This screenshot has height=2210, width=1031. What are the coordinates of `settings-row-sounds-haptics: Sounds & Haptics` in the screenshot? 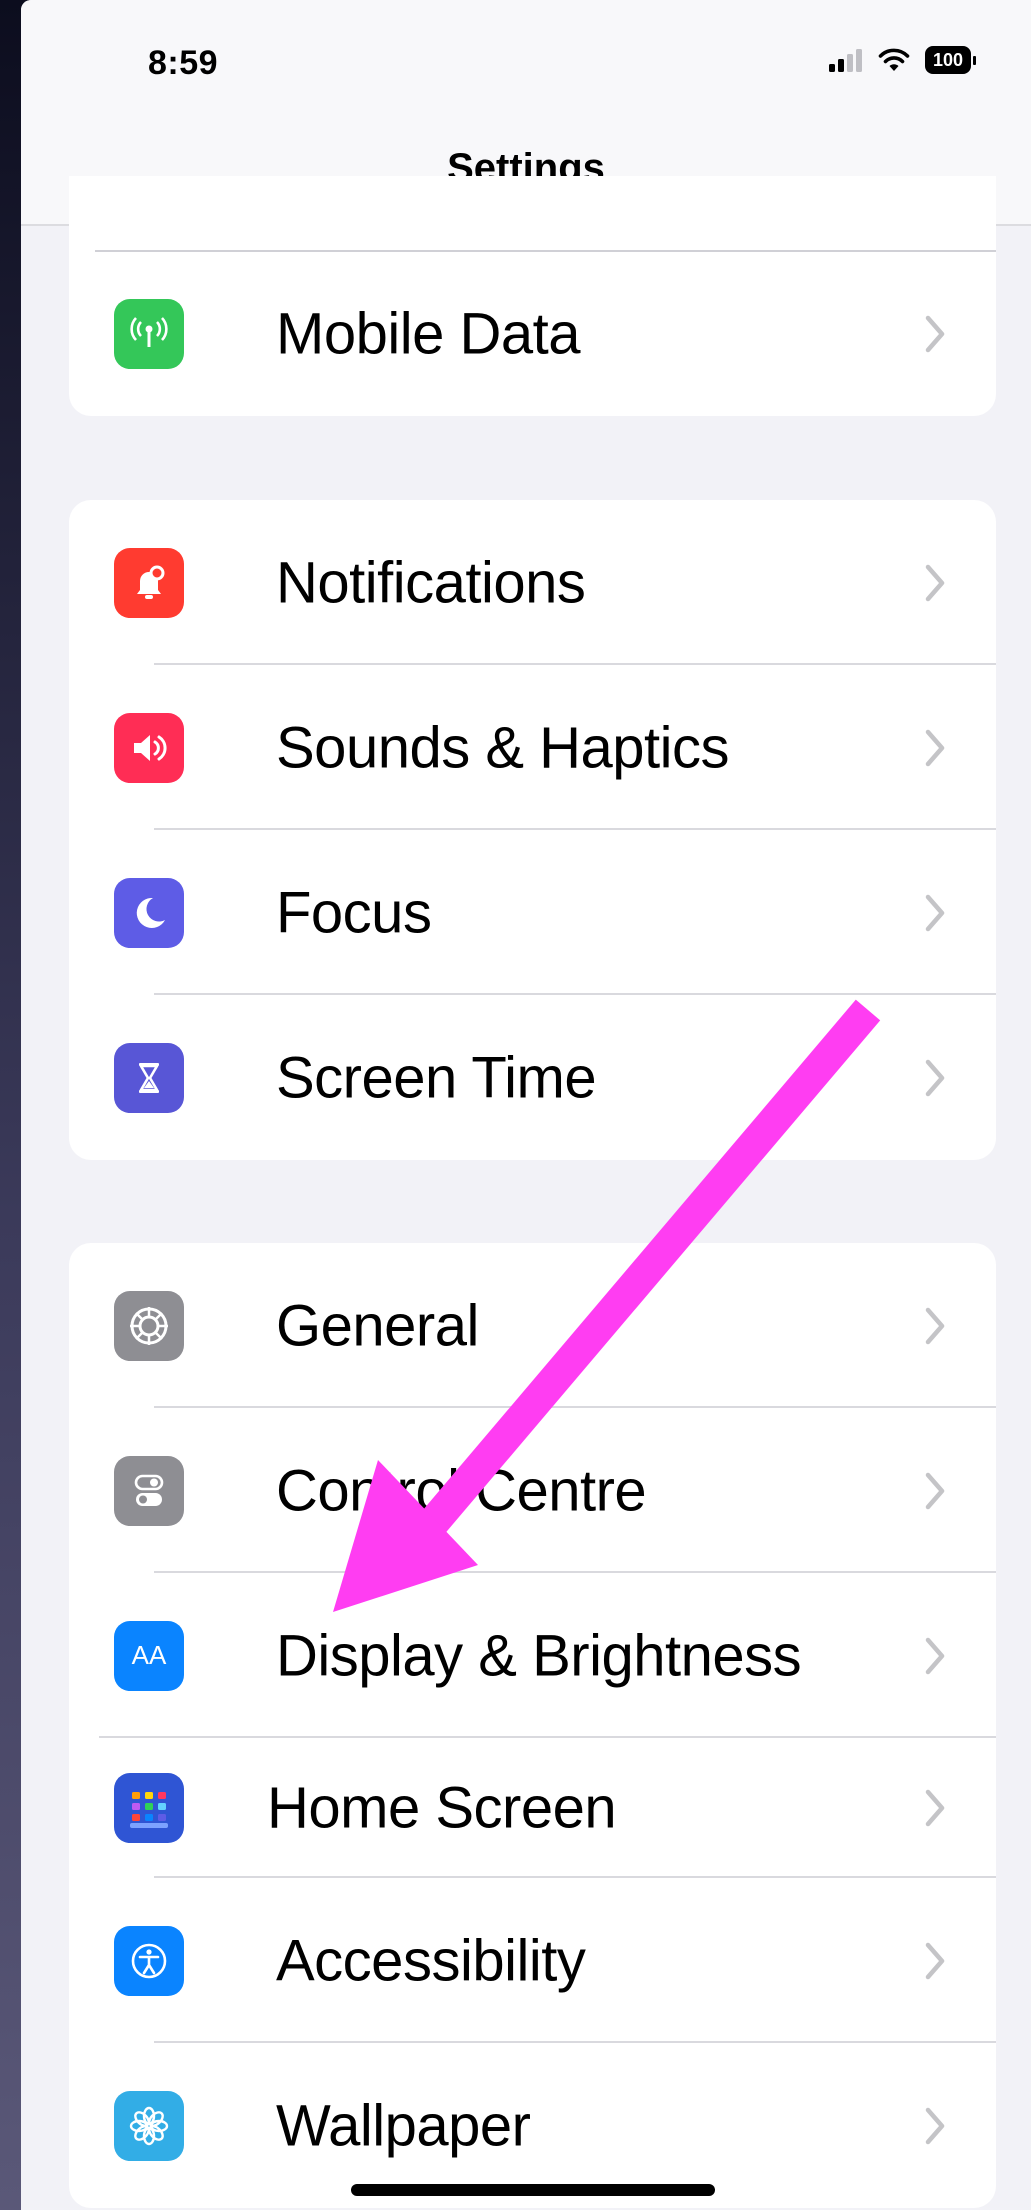 It's located at (532, 747).